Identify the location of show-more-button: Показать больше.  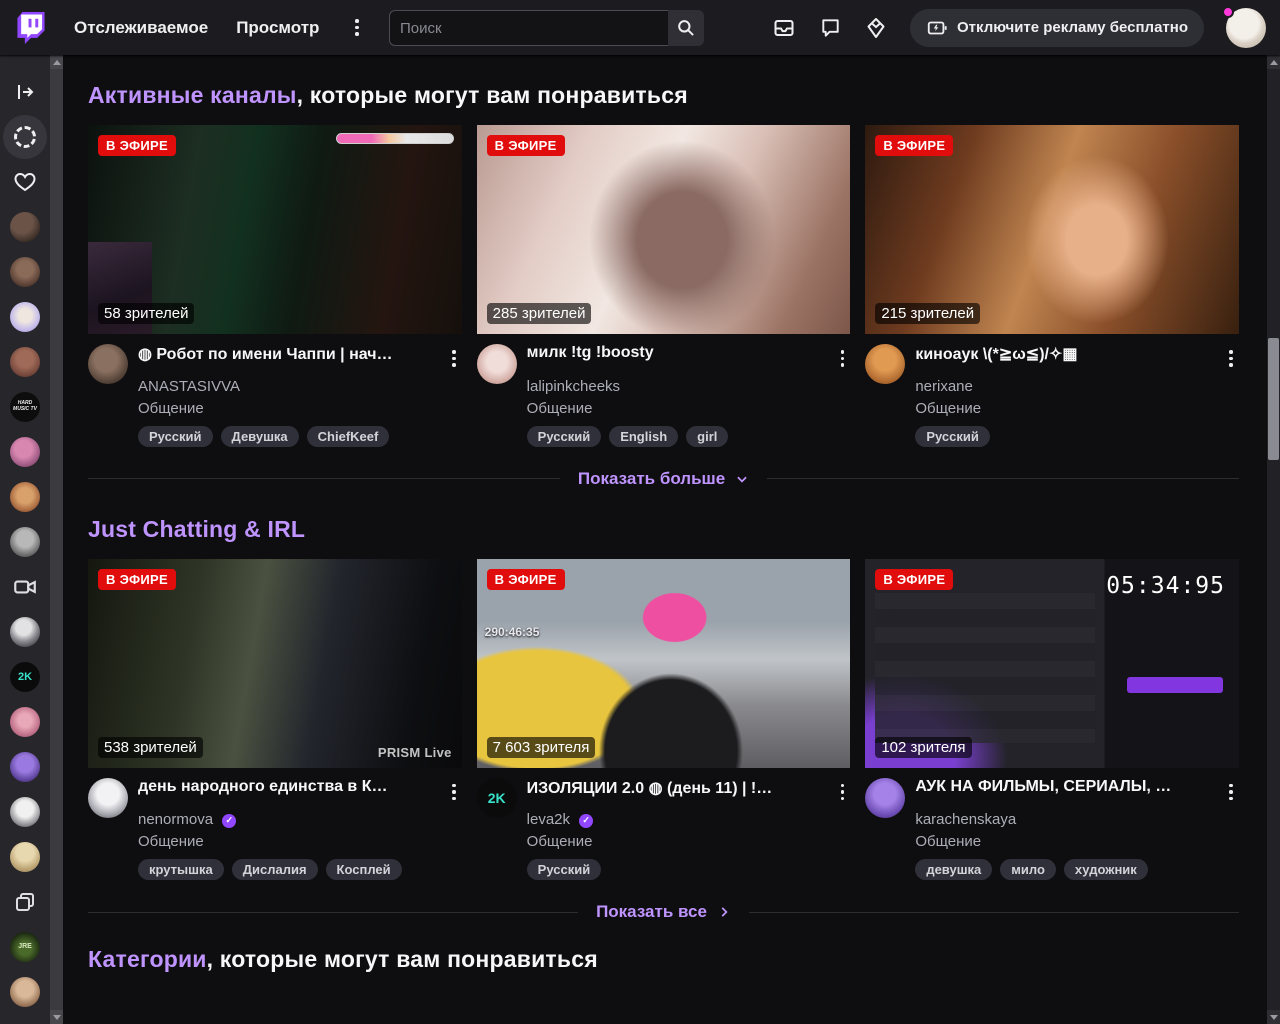
(663, 479).